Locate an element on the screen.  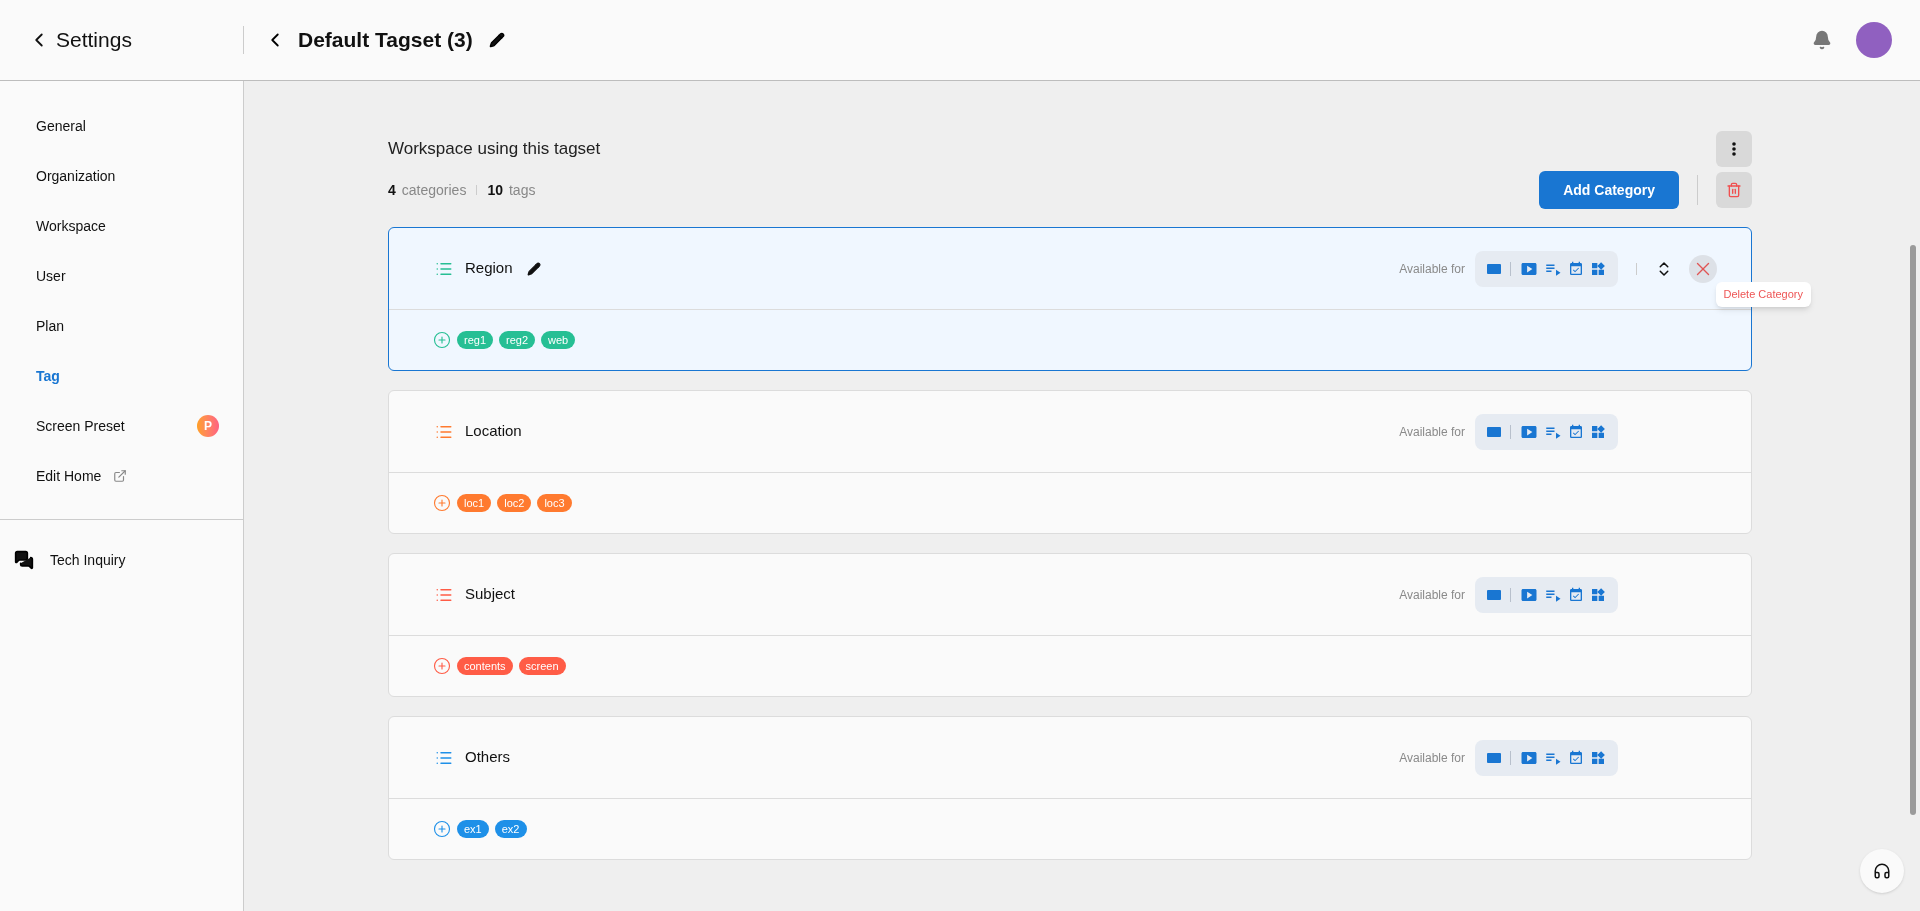
category-name: Region is located at coordinates (489, 268).